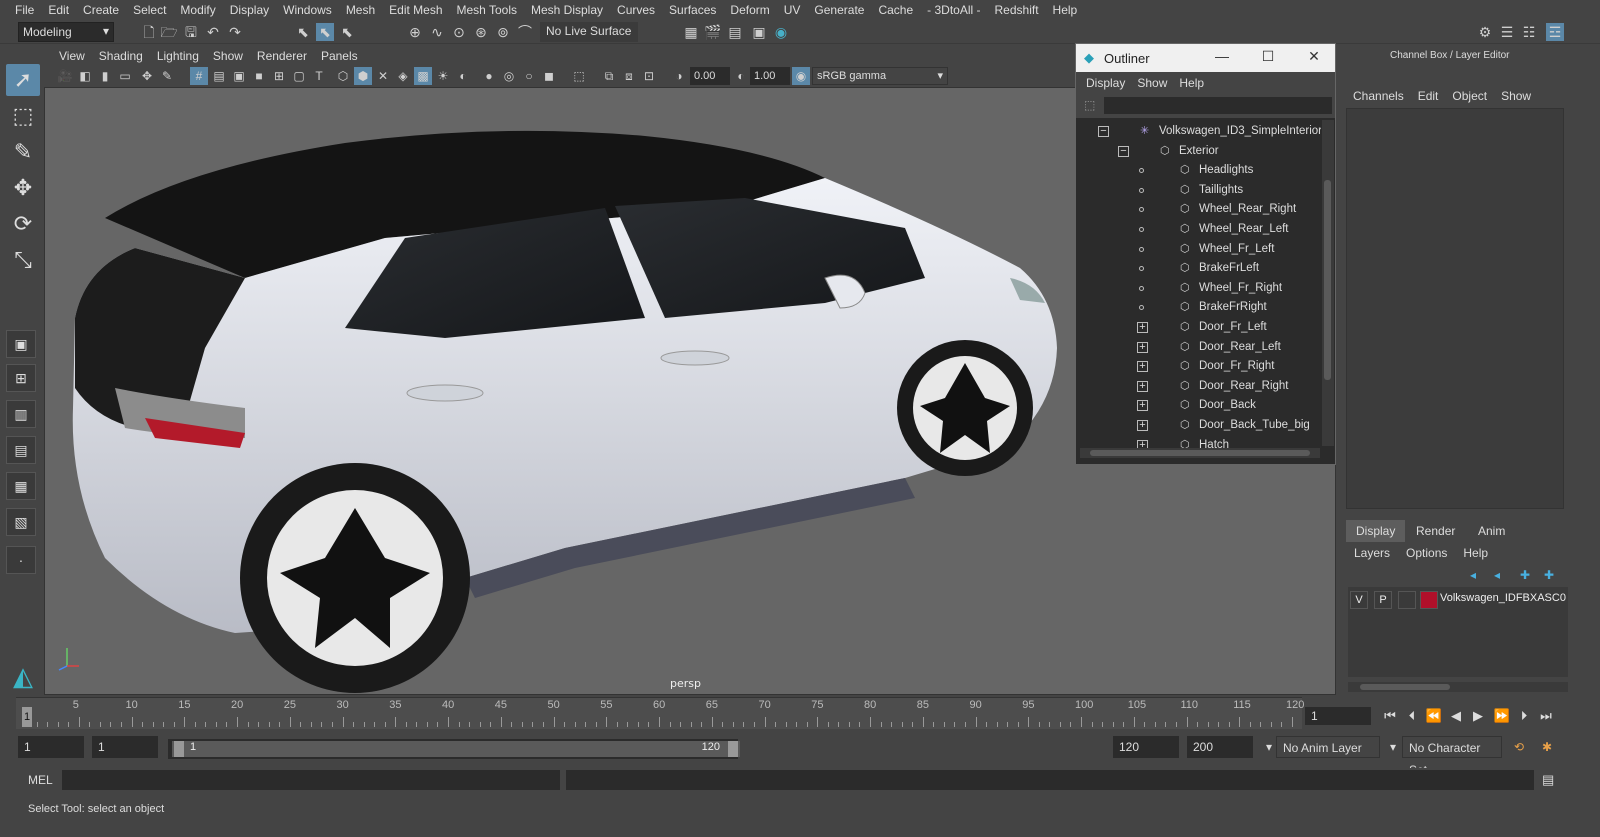 This screenshot has height=837, width=1600. I want to click on save-scene-icon: 🖫, so click(191, 32).